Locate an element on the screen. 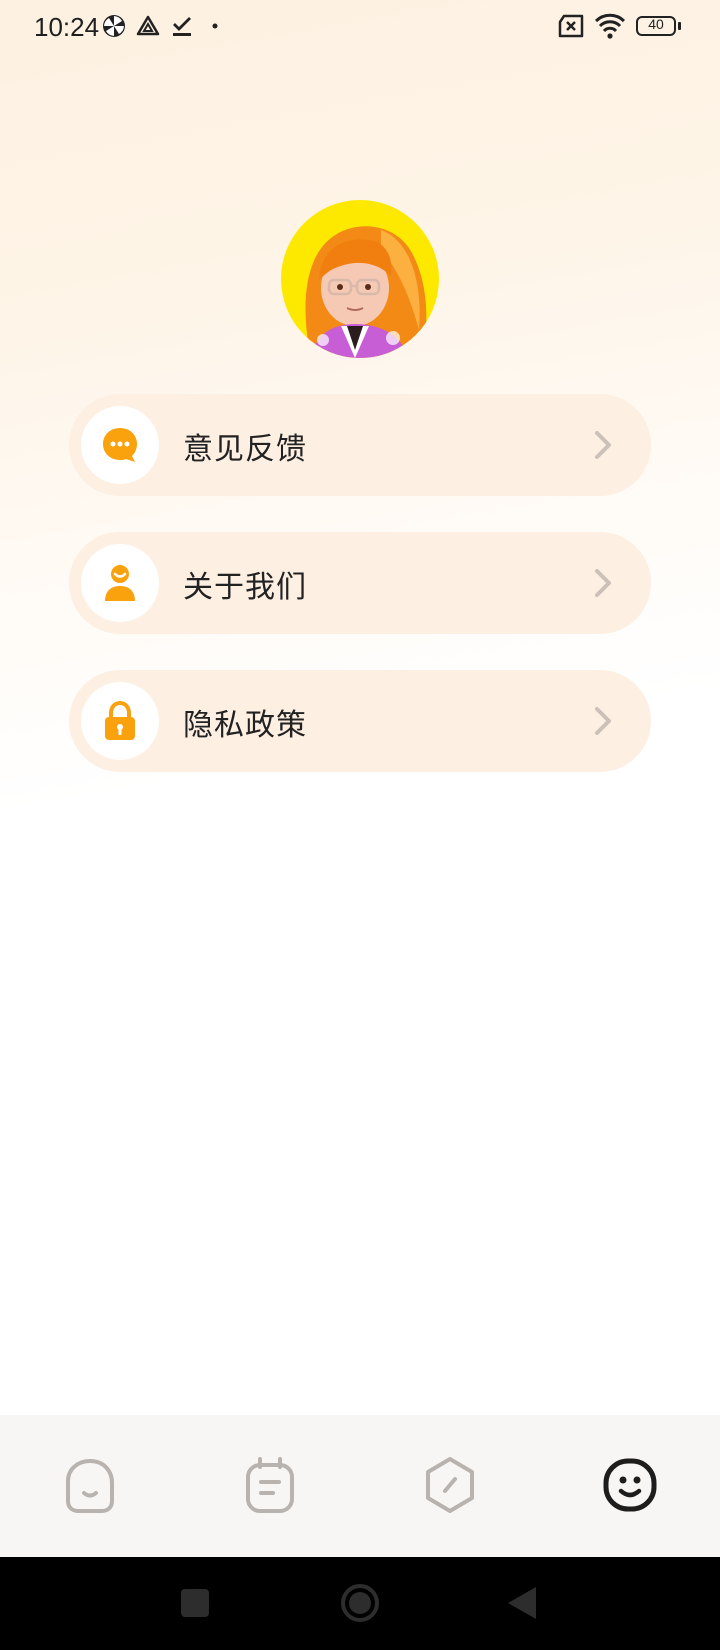  cartoon-girl-avatar is located at coordinates (366, 292).